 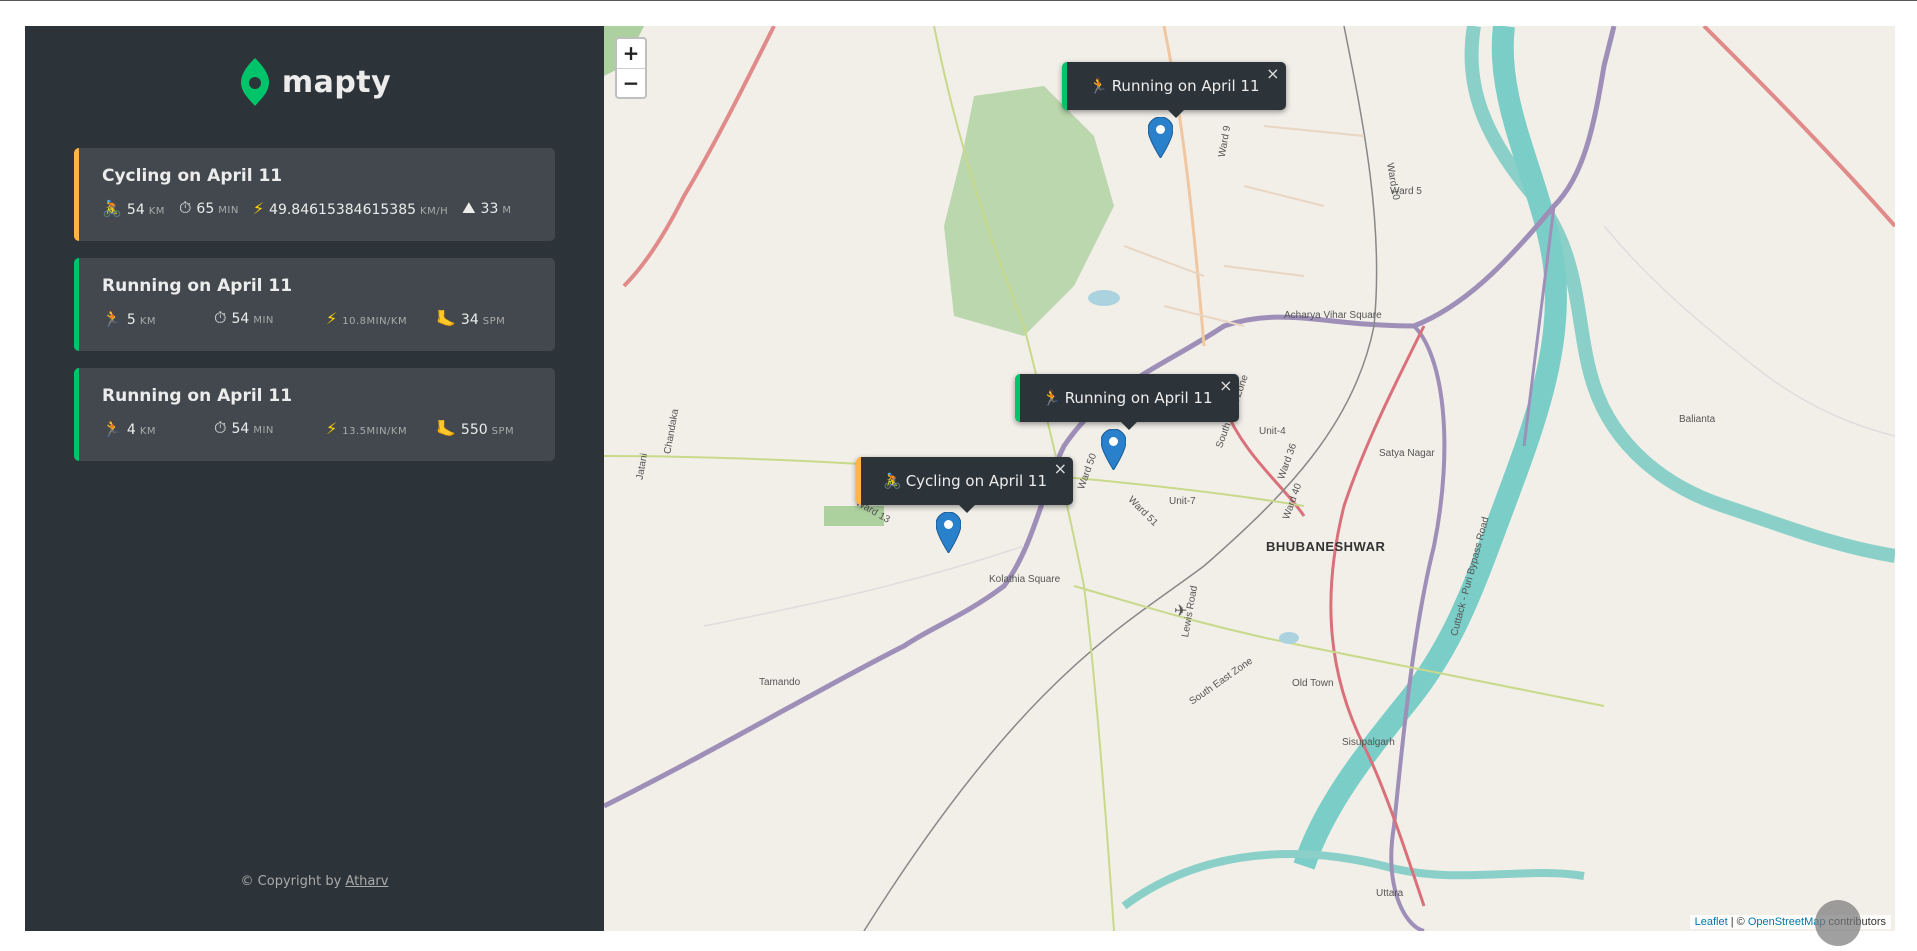 What do you see at coordinates (507, 210) in the screenshot?
I see `elevation-unit: m` at bounding box center [507, 210].